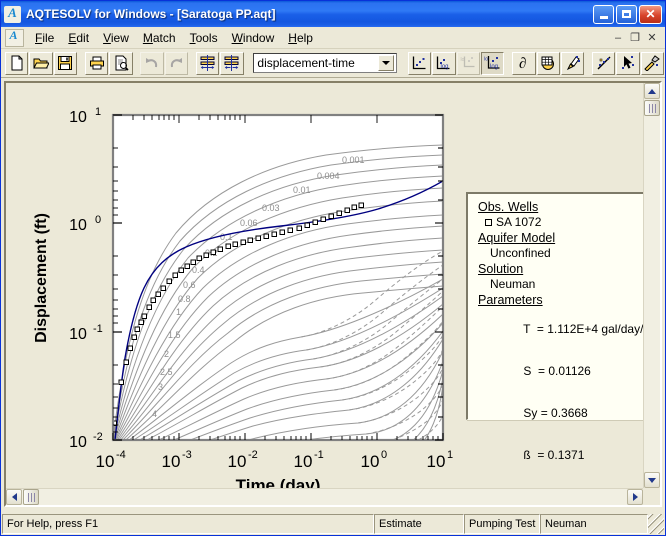 Image resolution: width=666 pixels, height=536 pixels. I want to click on y-tick-labels: 10 1 10 0 10 -1 10 -2, so click(86, 278).